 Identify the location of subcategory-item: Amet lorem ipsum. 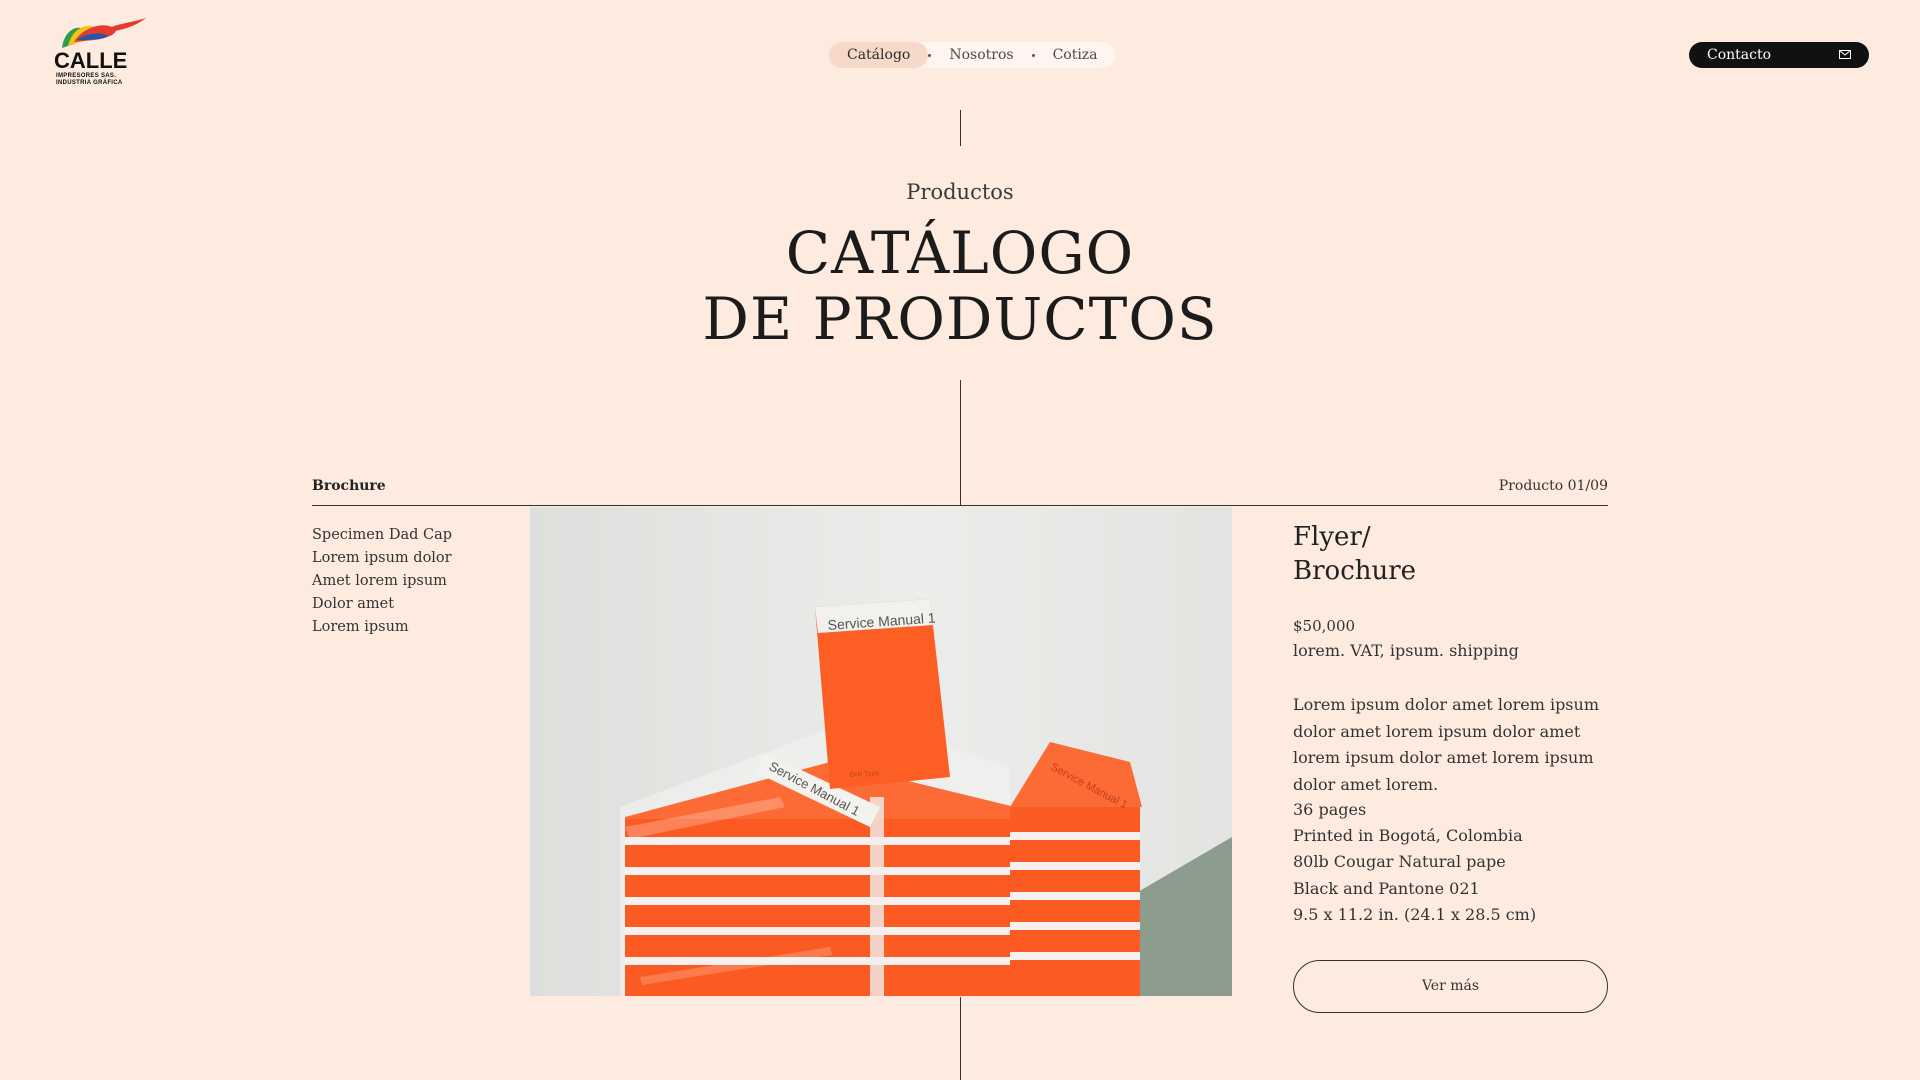
(382, 581).